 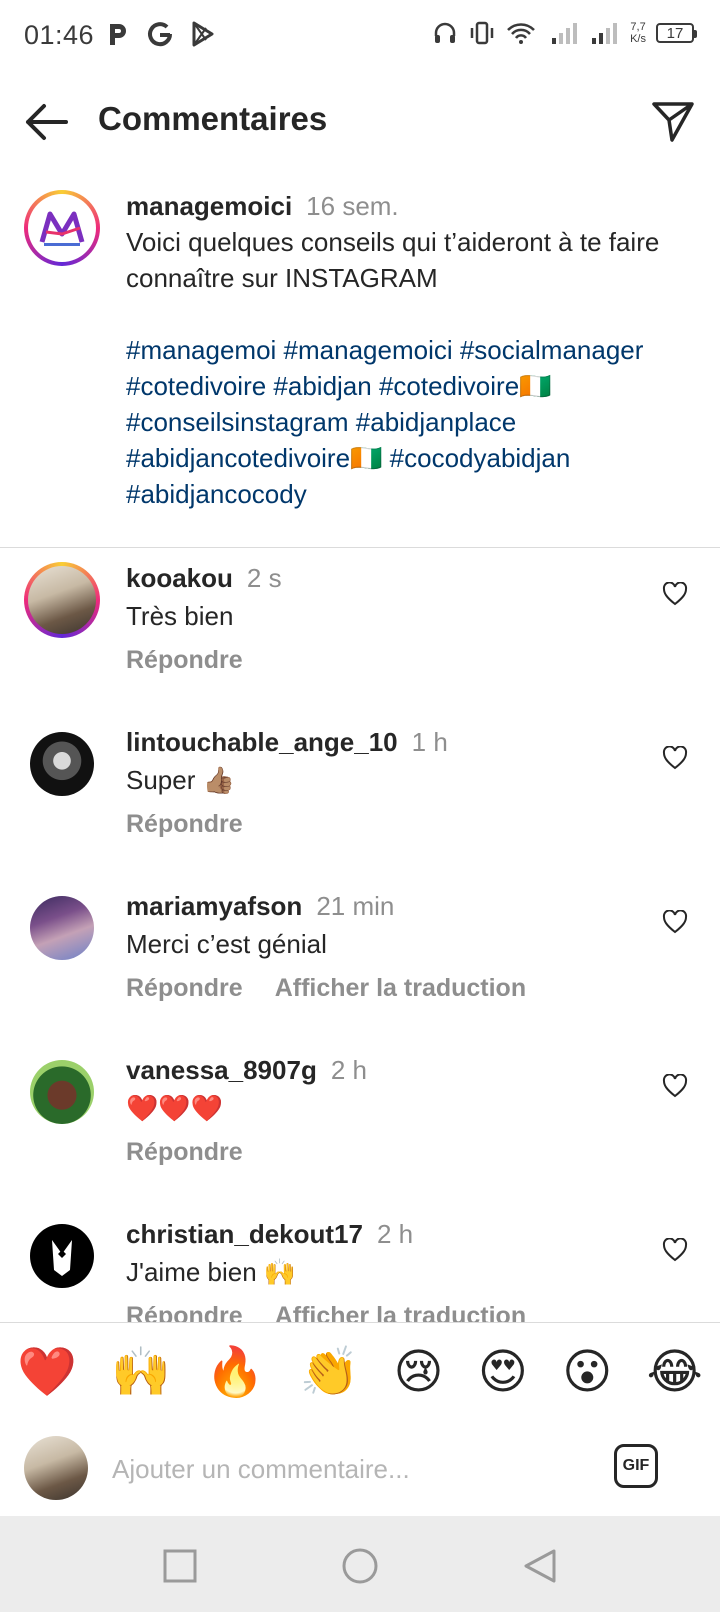 I want to click on back-triangle-icon, so click(x=540, y=1566).